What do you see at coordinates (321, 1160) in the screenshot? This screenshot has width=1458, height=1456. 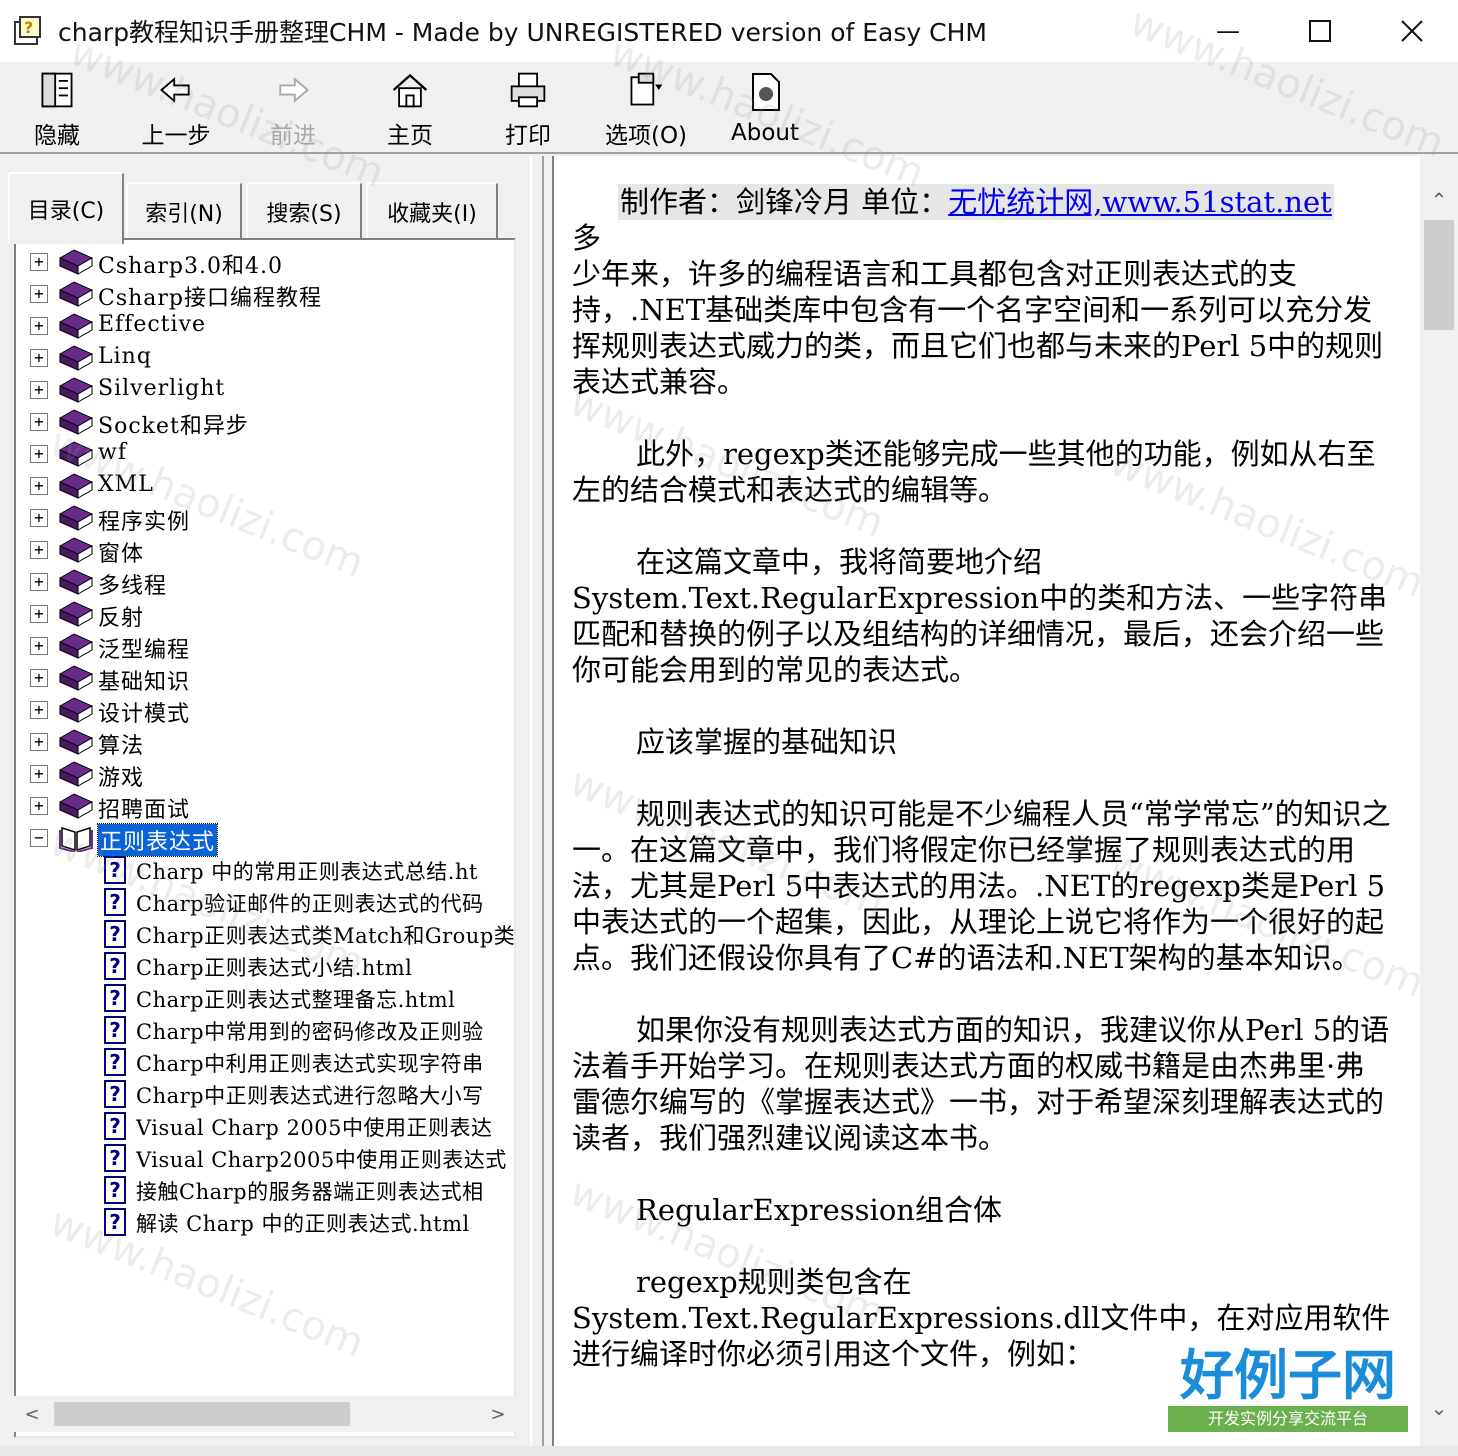 I see `page-label: Visual Charp2005中使用正则表达式` at bounding box center [321, 1160].